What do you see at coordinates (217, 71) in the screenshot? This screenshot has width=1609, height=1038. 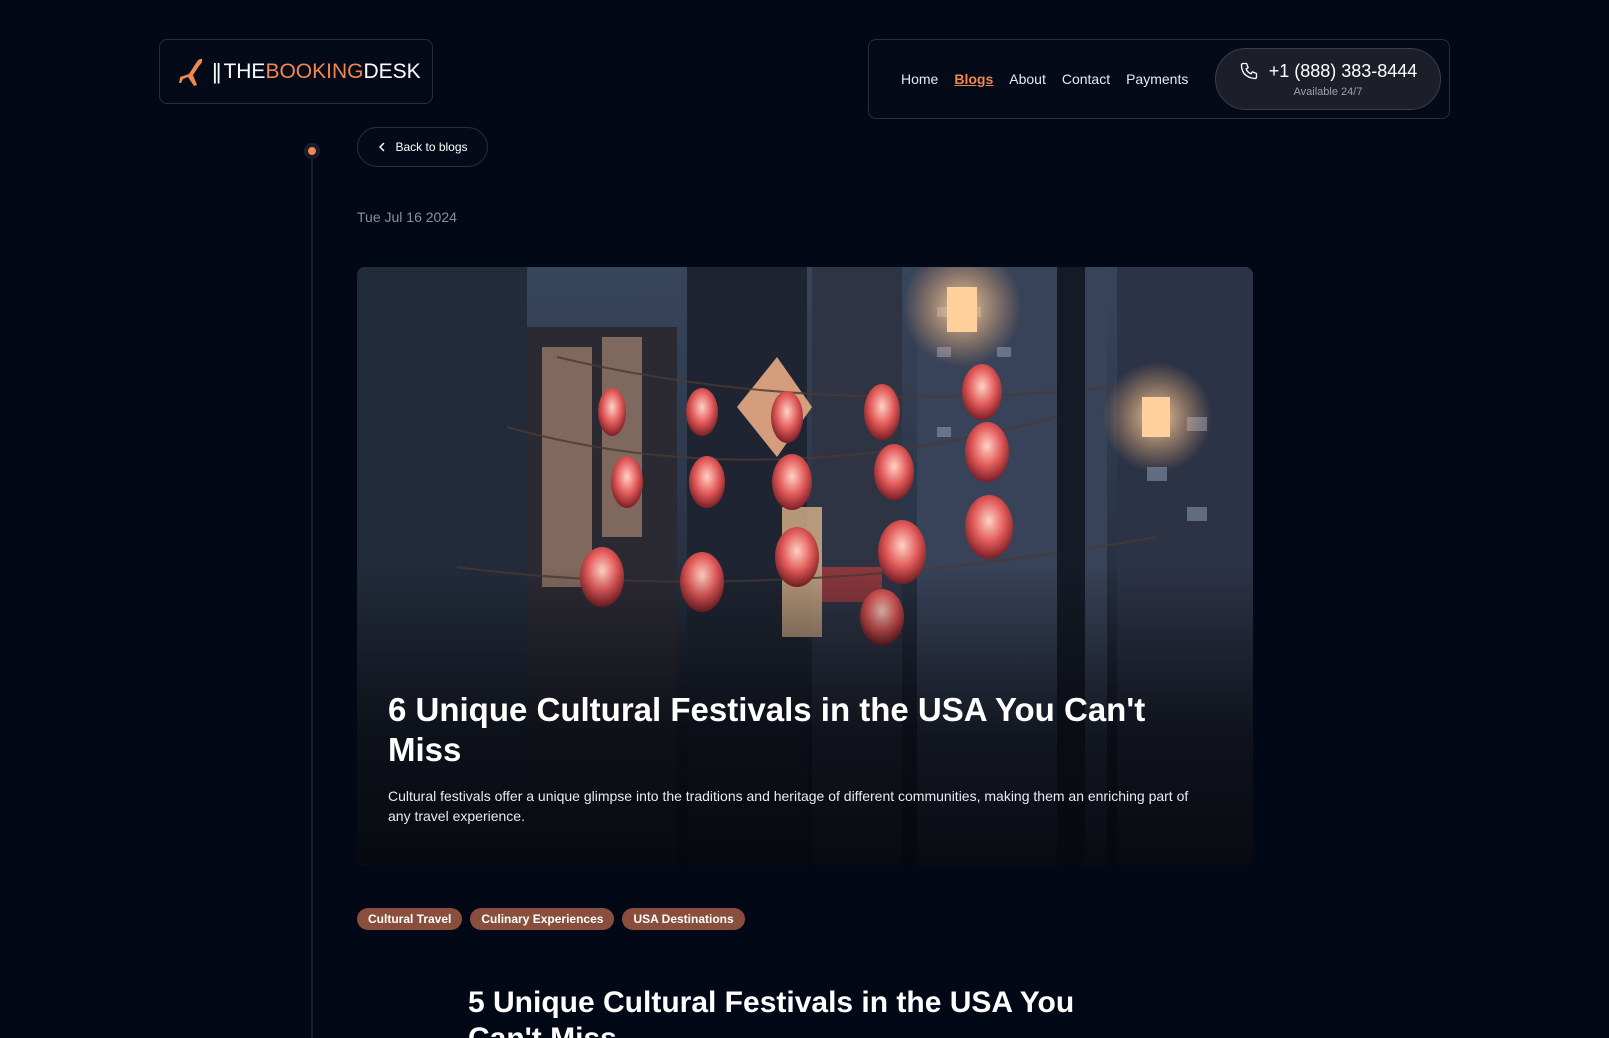 I see `logo-bars: ||` at bounding box center [217, 71].